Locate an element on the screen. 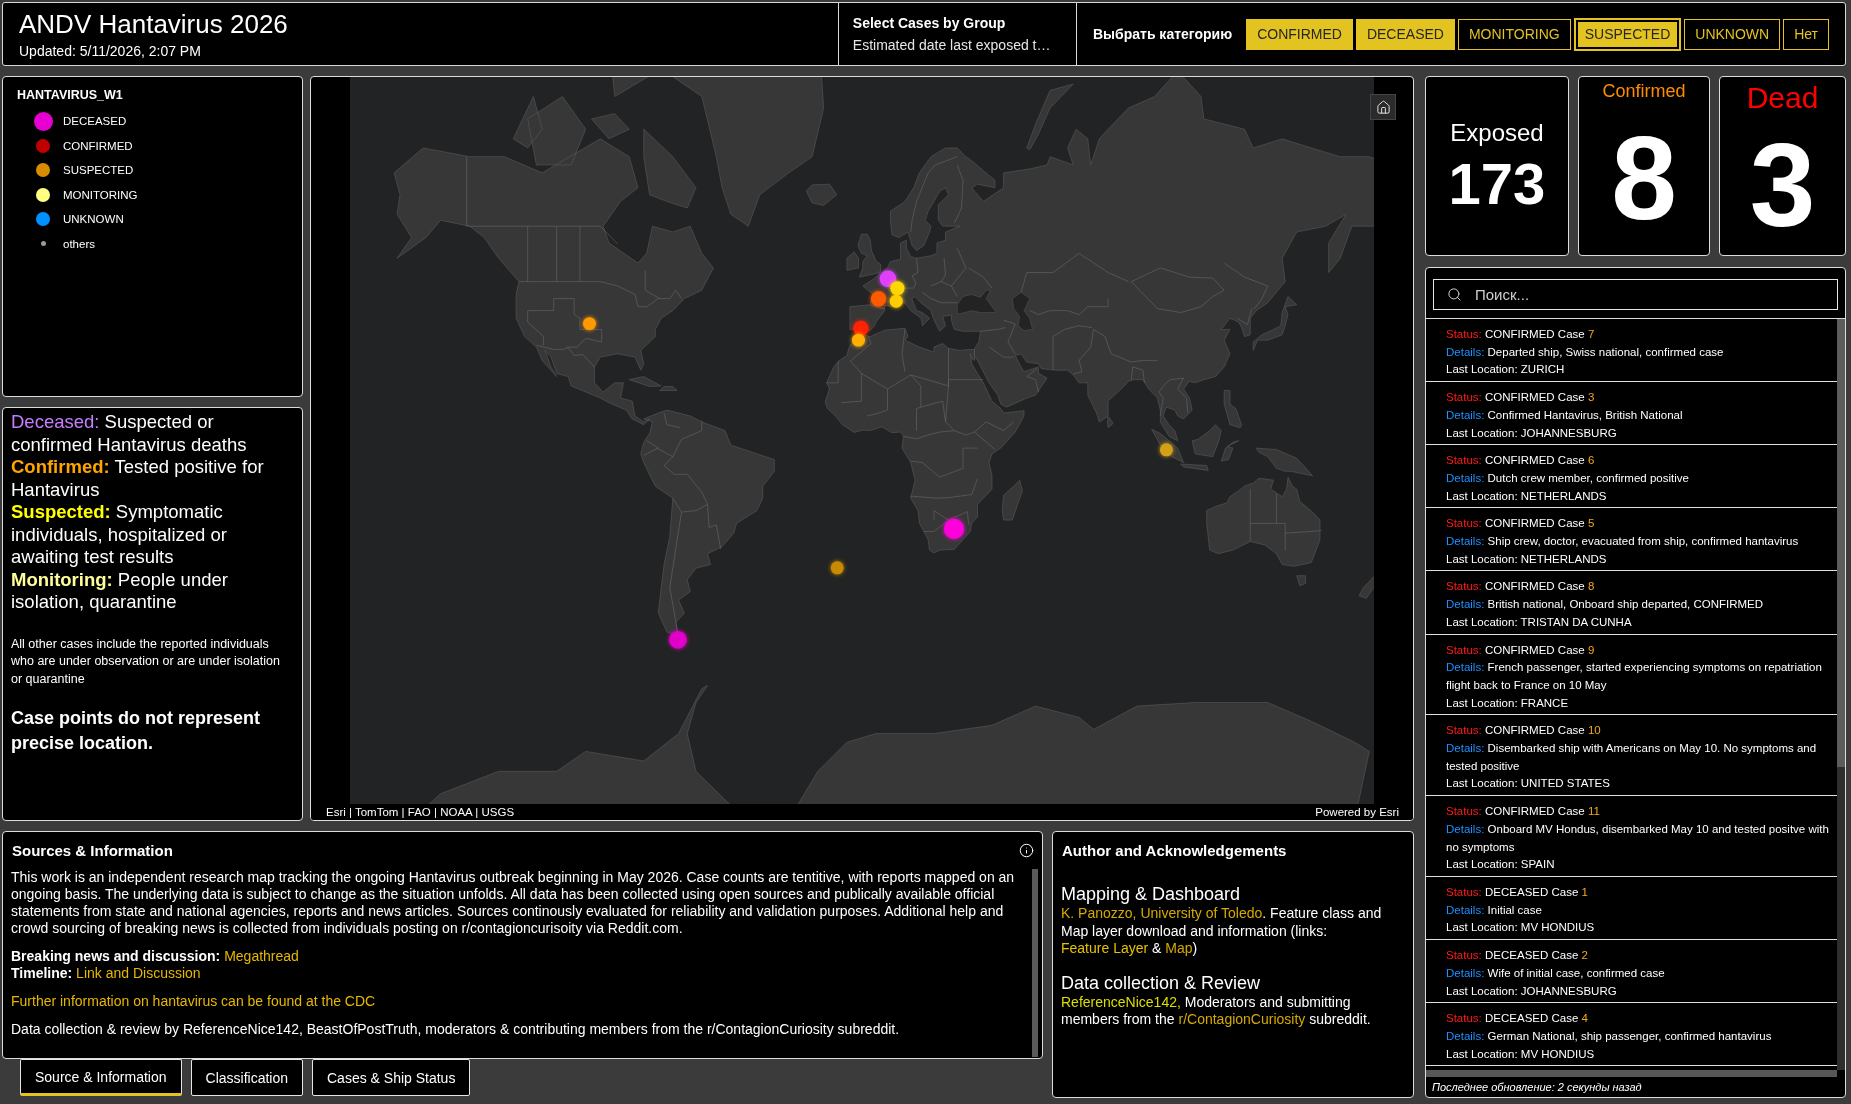 Image resolution: width=1851 pixels, height=1104 pixels. category-button: SUSPECTED is located at coordinates (1627, 34).